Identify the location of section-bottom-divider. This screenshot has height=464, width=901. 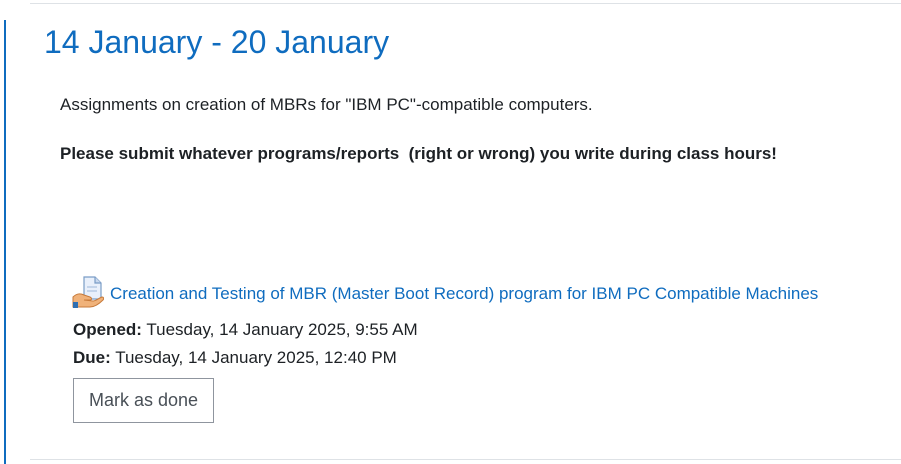
(465, 459).